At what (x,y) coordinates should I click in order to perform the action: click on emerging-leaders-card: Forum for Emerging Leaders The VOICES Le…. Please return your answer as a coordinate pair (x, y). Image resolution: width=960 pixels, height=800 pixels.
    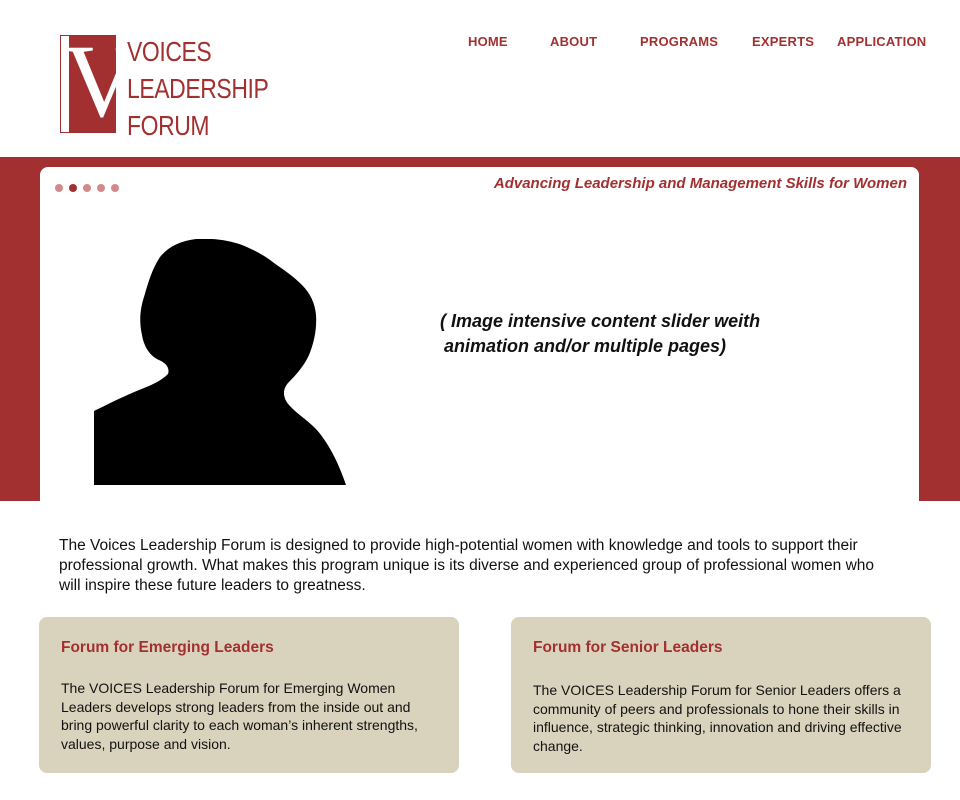
    Looking at the image, I should click on (249, 695).